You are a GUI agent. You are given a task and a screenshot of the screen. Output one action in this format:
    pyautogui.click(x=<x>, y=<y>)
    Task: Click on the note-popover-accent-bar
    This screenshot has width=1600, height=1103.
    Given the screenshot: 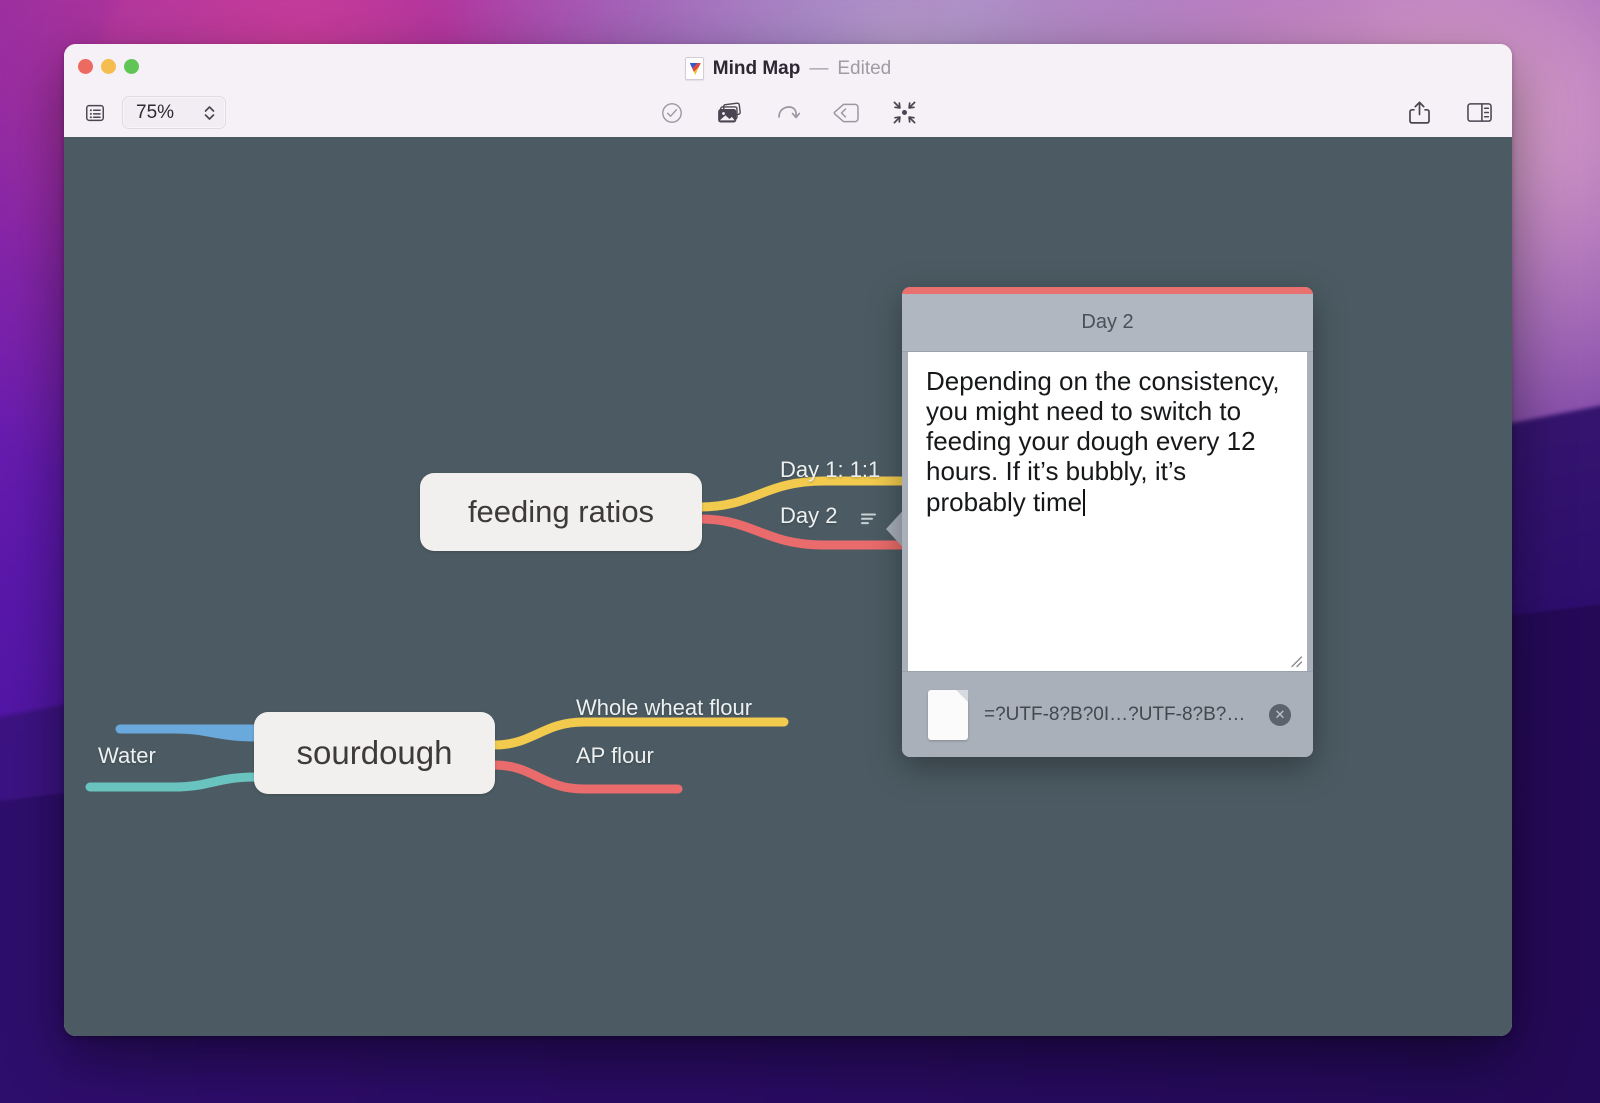 What is the action you would take?
    pyautogui.click(x=1107, y=290)
    